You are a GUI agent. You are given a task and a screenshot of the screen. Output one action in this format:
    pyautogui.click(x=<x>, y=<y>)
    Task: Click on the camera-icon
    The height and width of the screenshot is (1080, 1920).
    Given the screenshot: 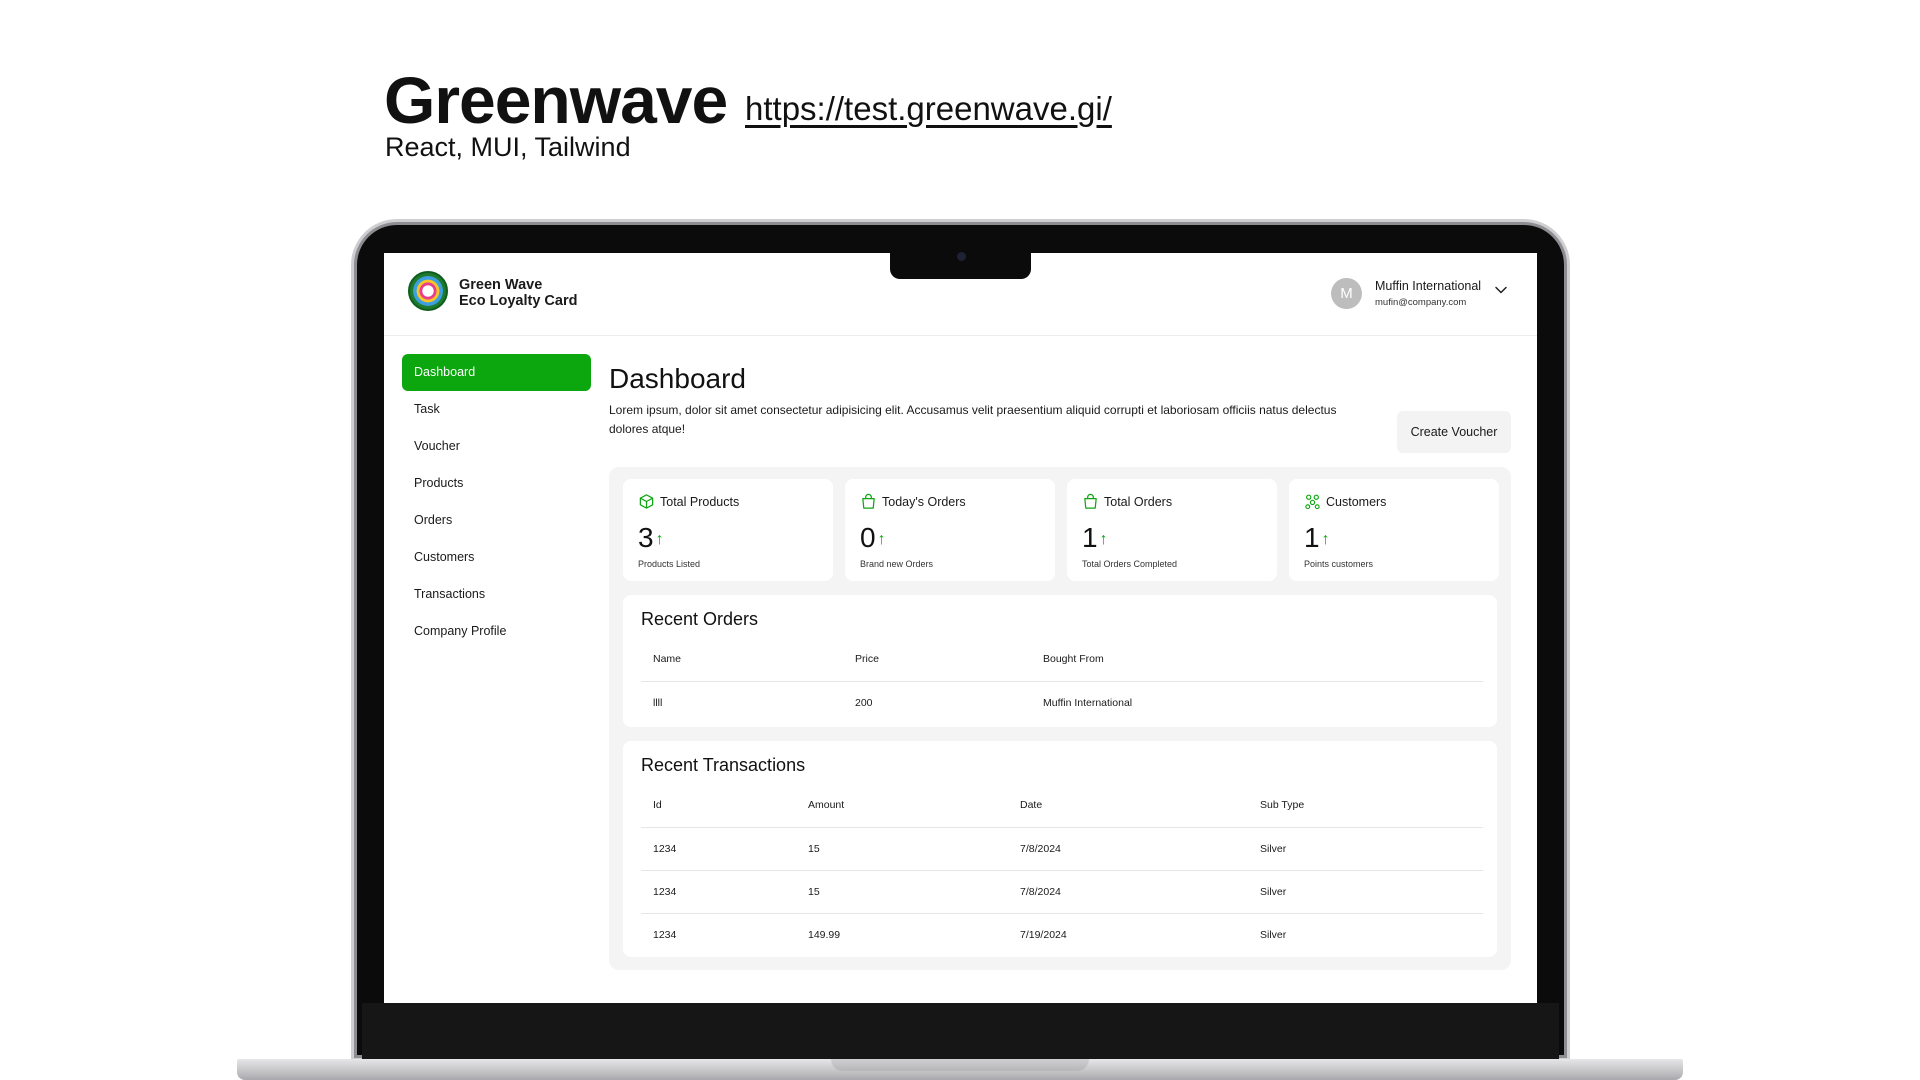 What is the action you would take?
    pyautogui.click(x=961, y=256)
    